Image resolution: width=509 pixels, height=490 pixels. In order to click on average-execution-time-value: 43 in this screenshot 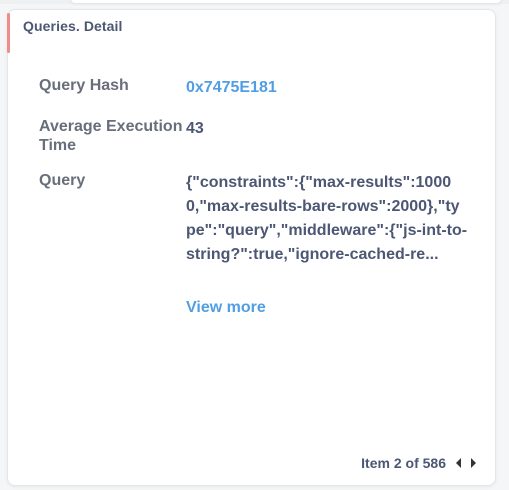, I will do `click(195, 128)`.